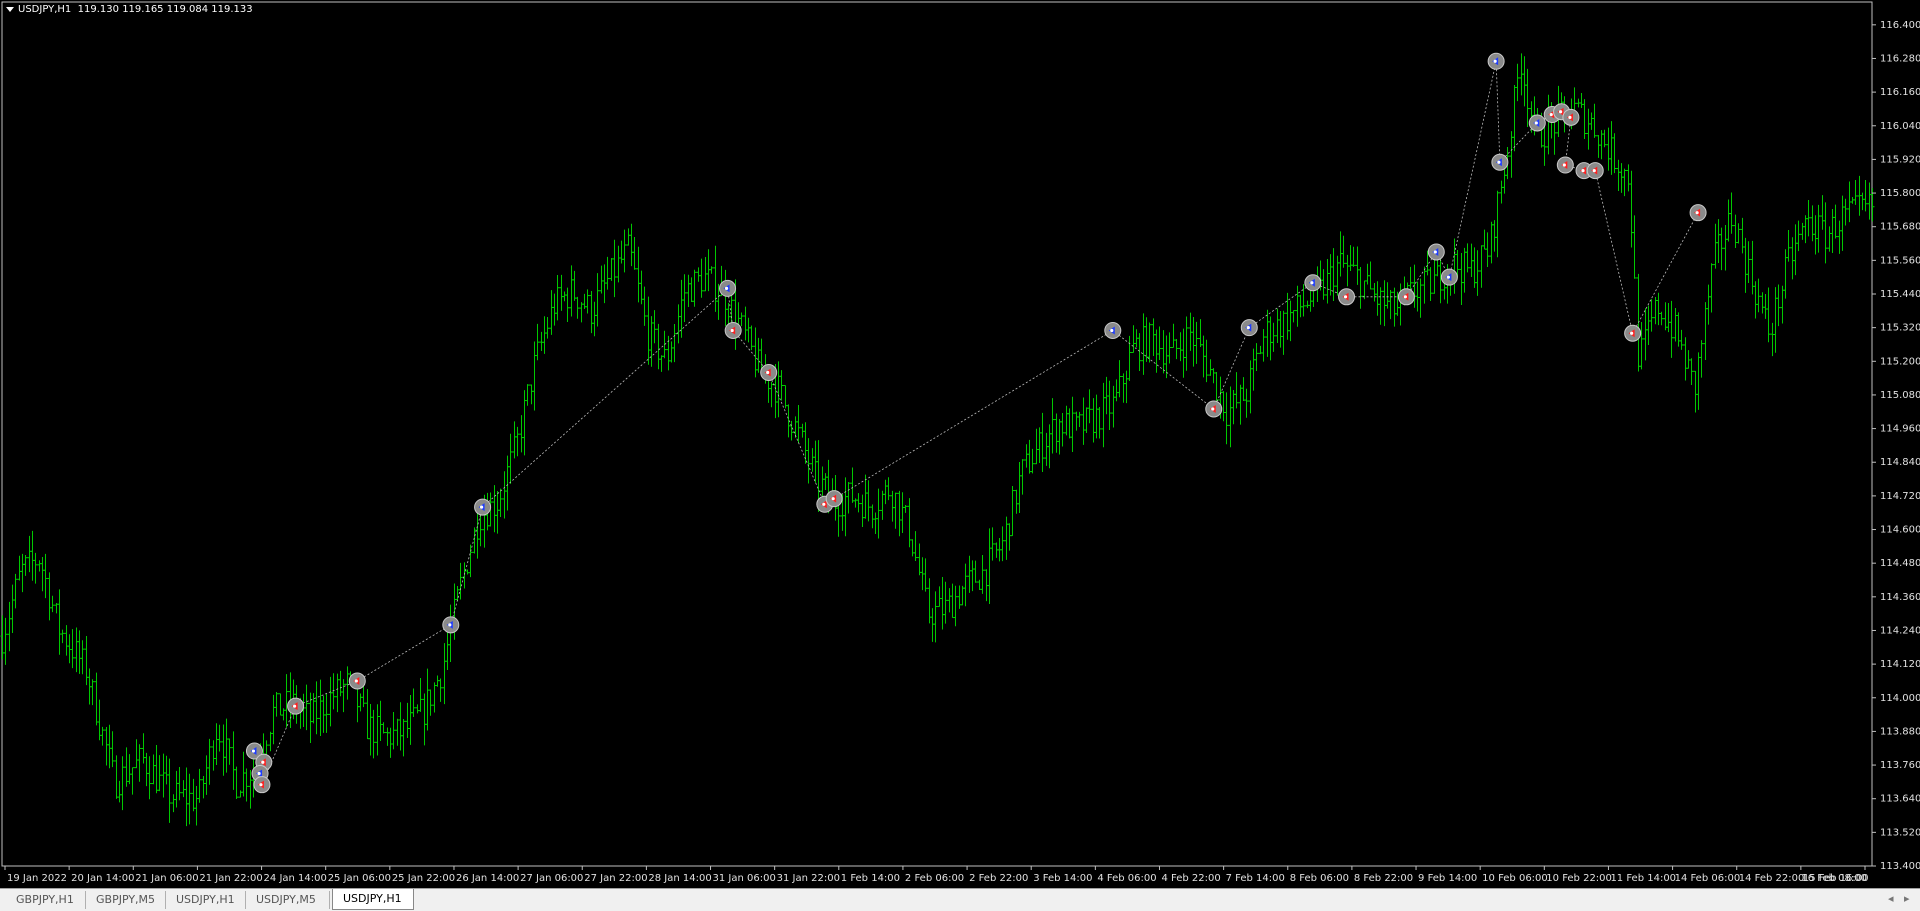  I want to click on y-axis-tick-label: 113.400, so click(1900, 866).